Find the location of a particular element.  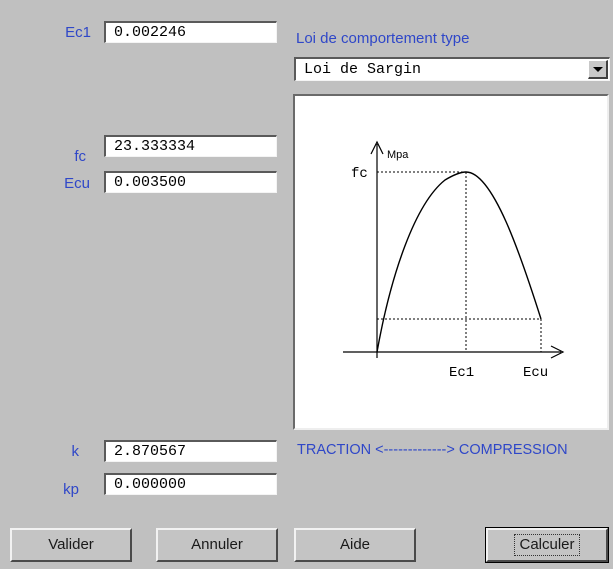

ec1-label: Ec1 is located at coordinates (78, 32).